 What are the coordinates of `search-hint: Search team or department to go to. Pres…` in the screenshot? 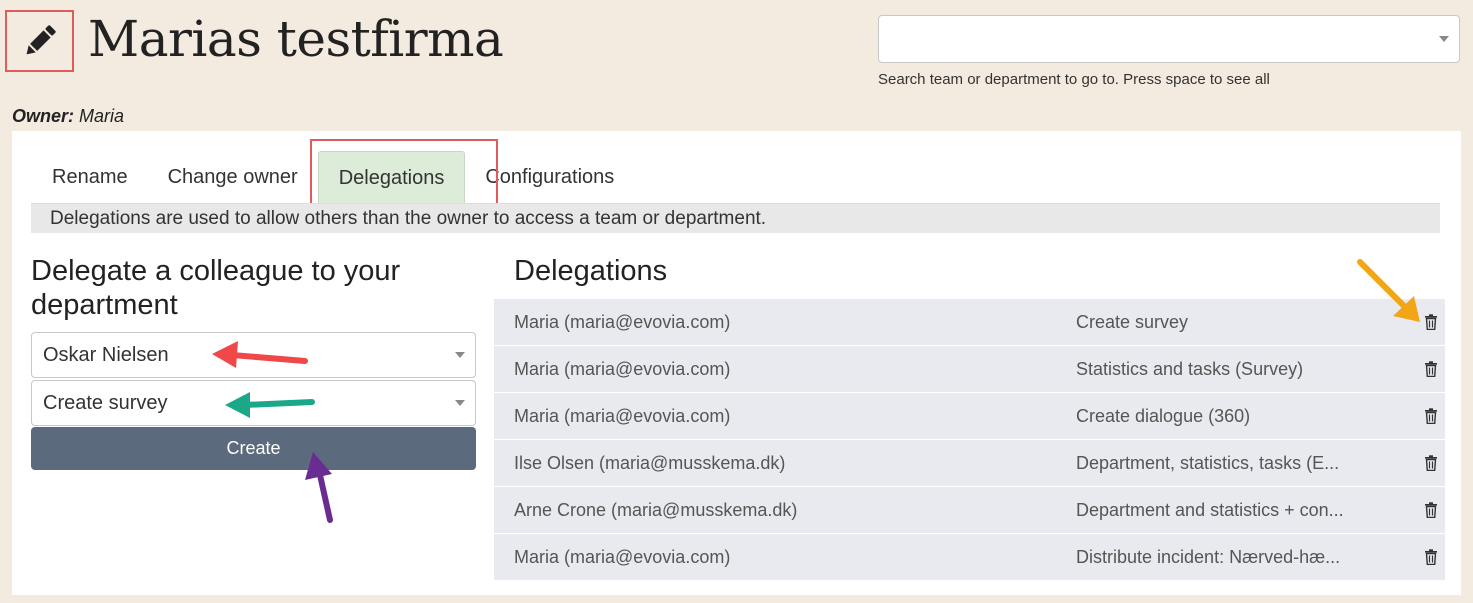 It's located at (1074, 79).